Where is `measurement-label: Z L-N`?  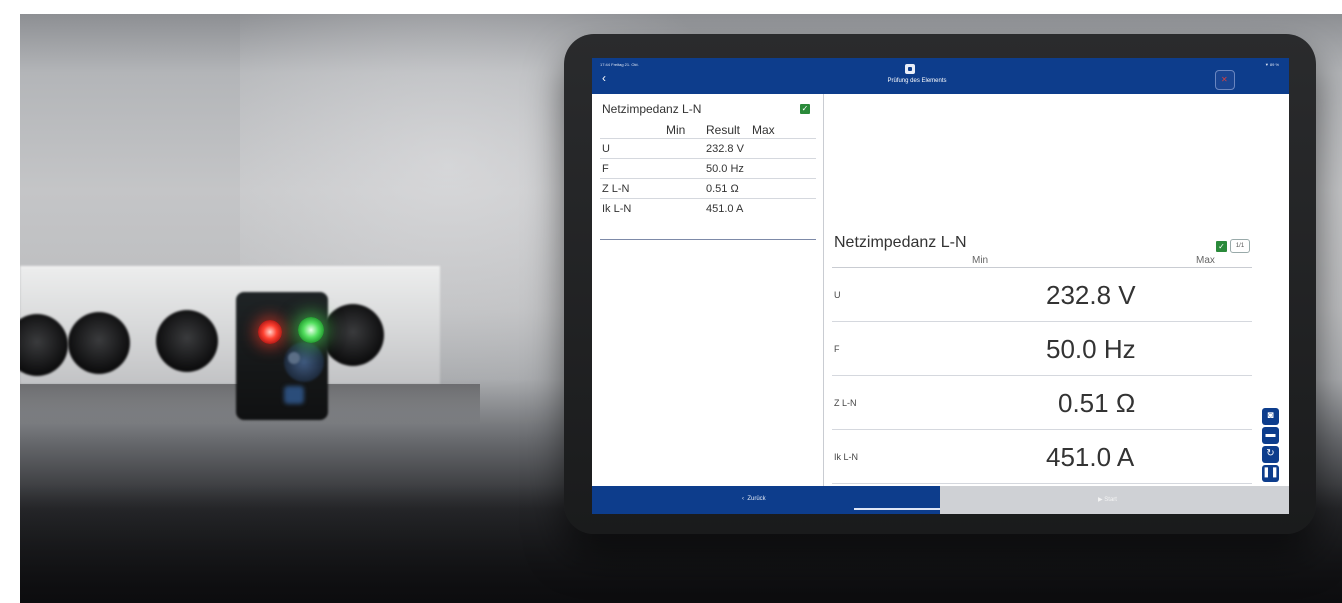 measurement-label: Z L-N is located at coordinates (845, 403).